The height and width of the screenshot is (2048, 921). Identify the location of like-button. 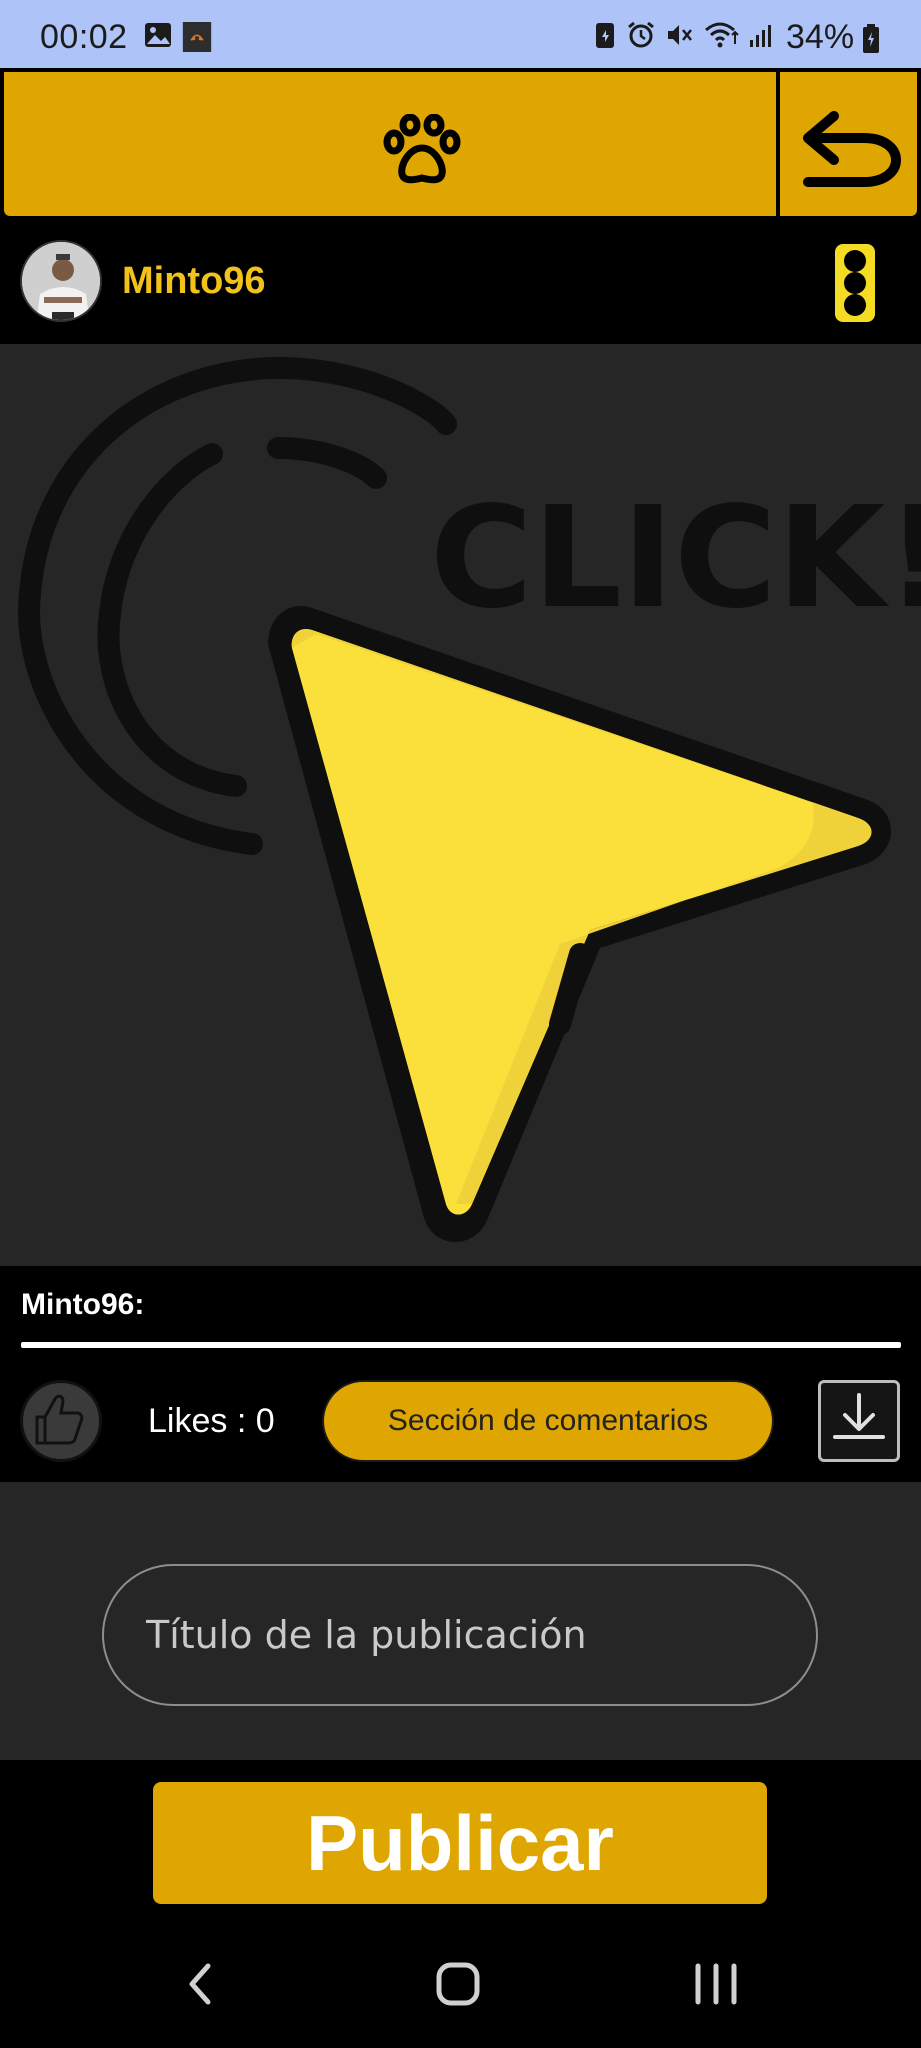
(61, 1421).